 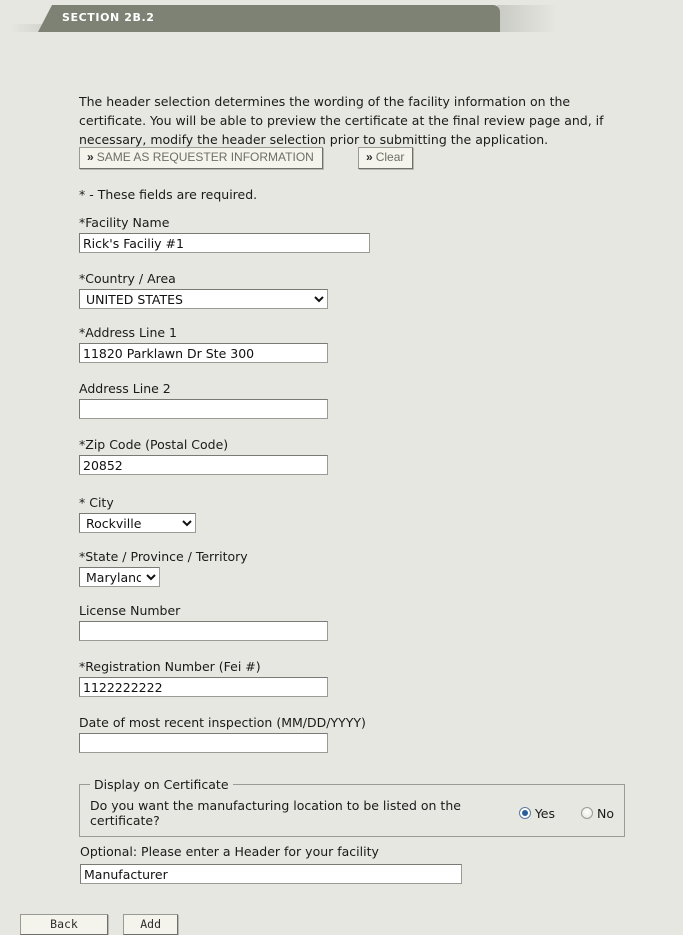 What do you see at coordinates (587, 813) in the screenshot?
I see `display-no-radio` at bounding box center [587, 813].